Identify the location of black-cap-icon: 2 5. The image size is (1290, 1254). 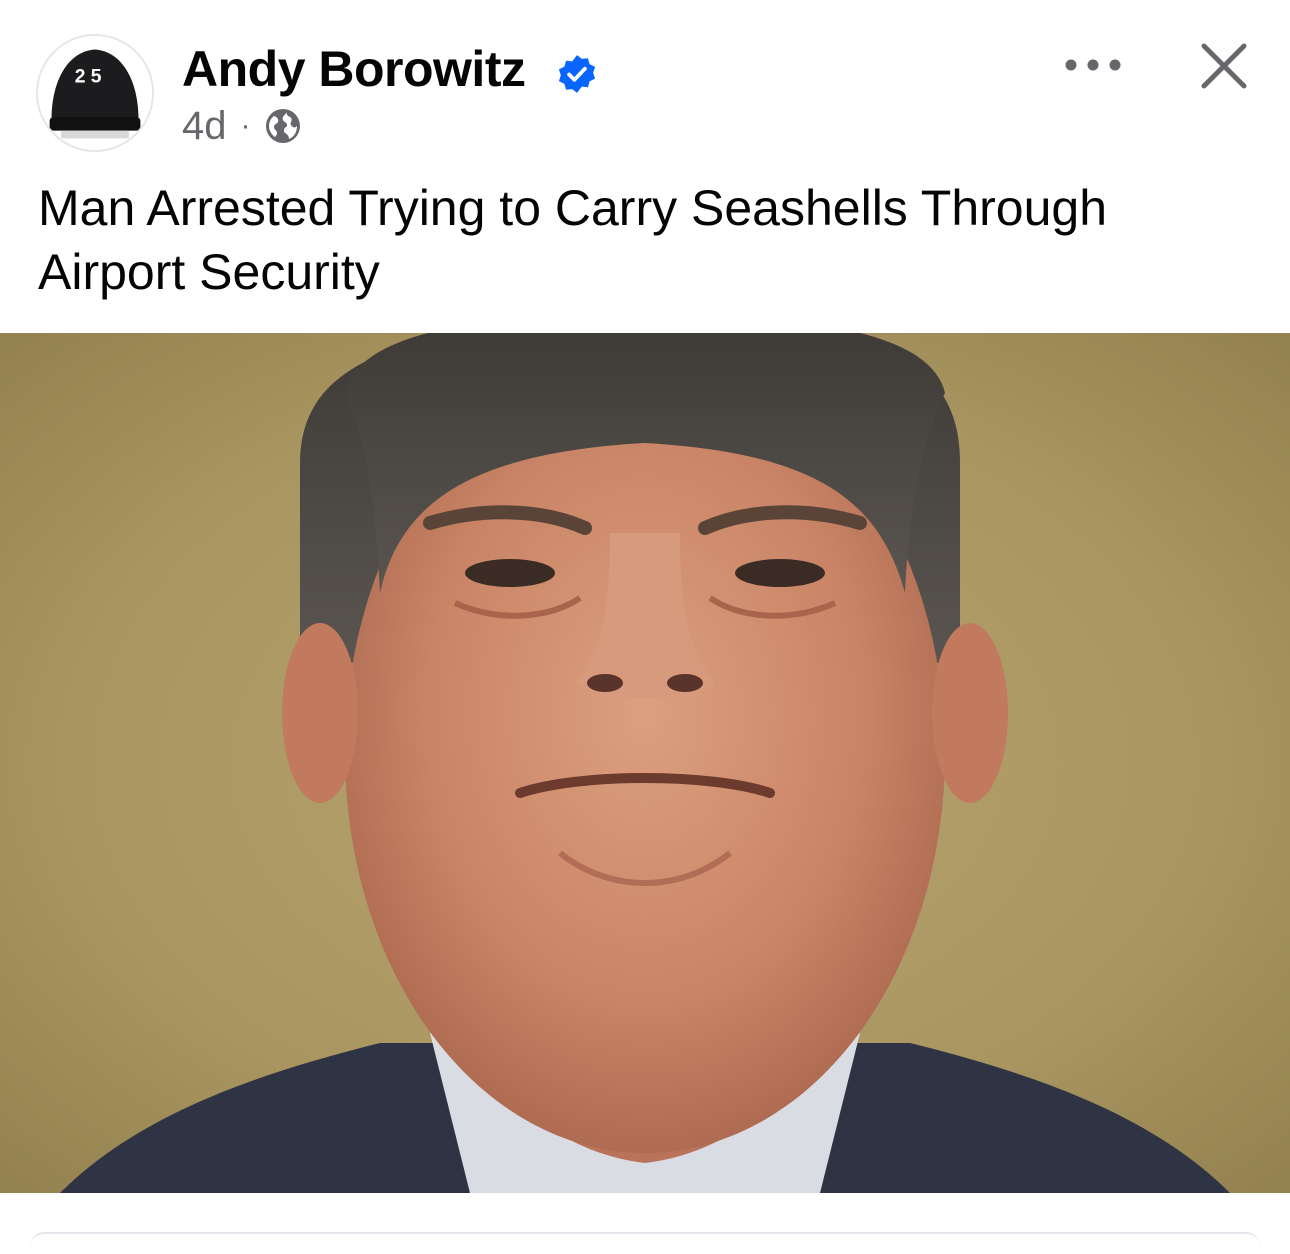
(95, 93).